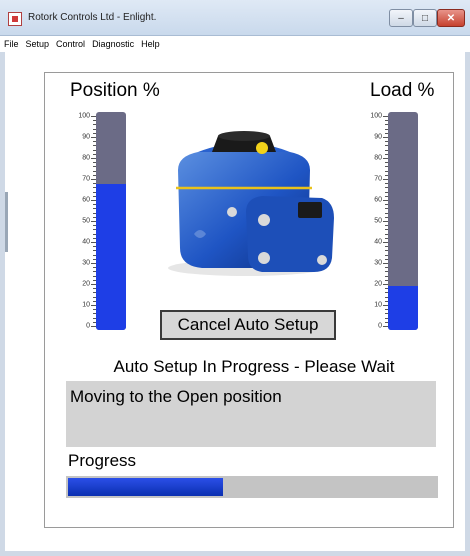  I want to click on status-message: Moving to the Open position, so click(176, 396).